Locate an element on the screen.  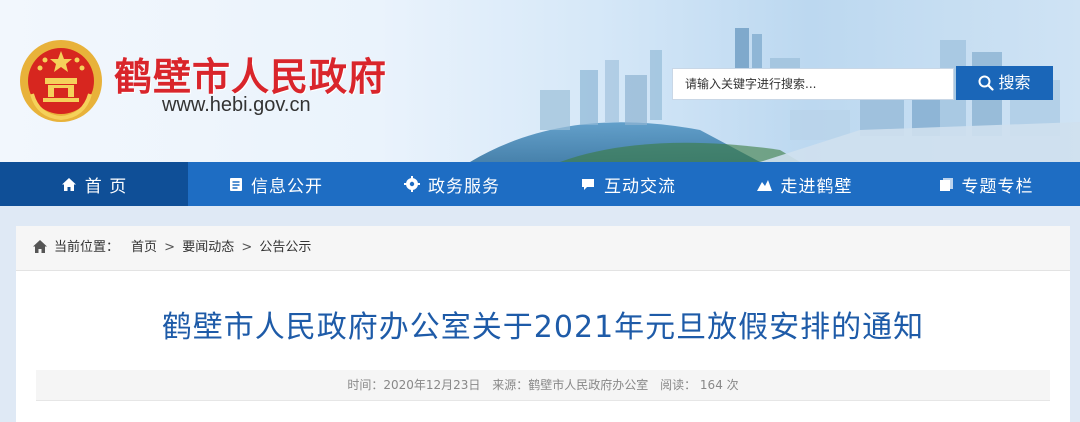
nav-label: 走进鹤壁 is located at coordinates (816, 186).